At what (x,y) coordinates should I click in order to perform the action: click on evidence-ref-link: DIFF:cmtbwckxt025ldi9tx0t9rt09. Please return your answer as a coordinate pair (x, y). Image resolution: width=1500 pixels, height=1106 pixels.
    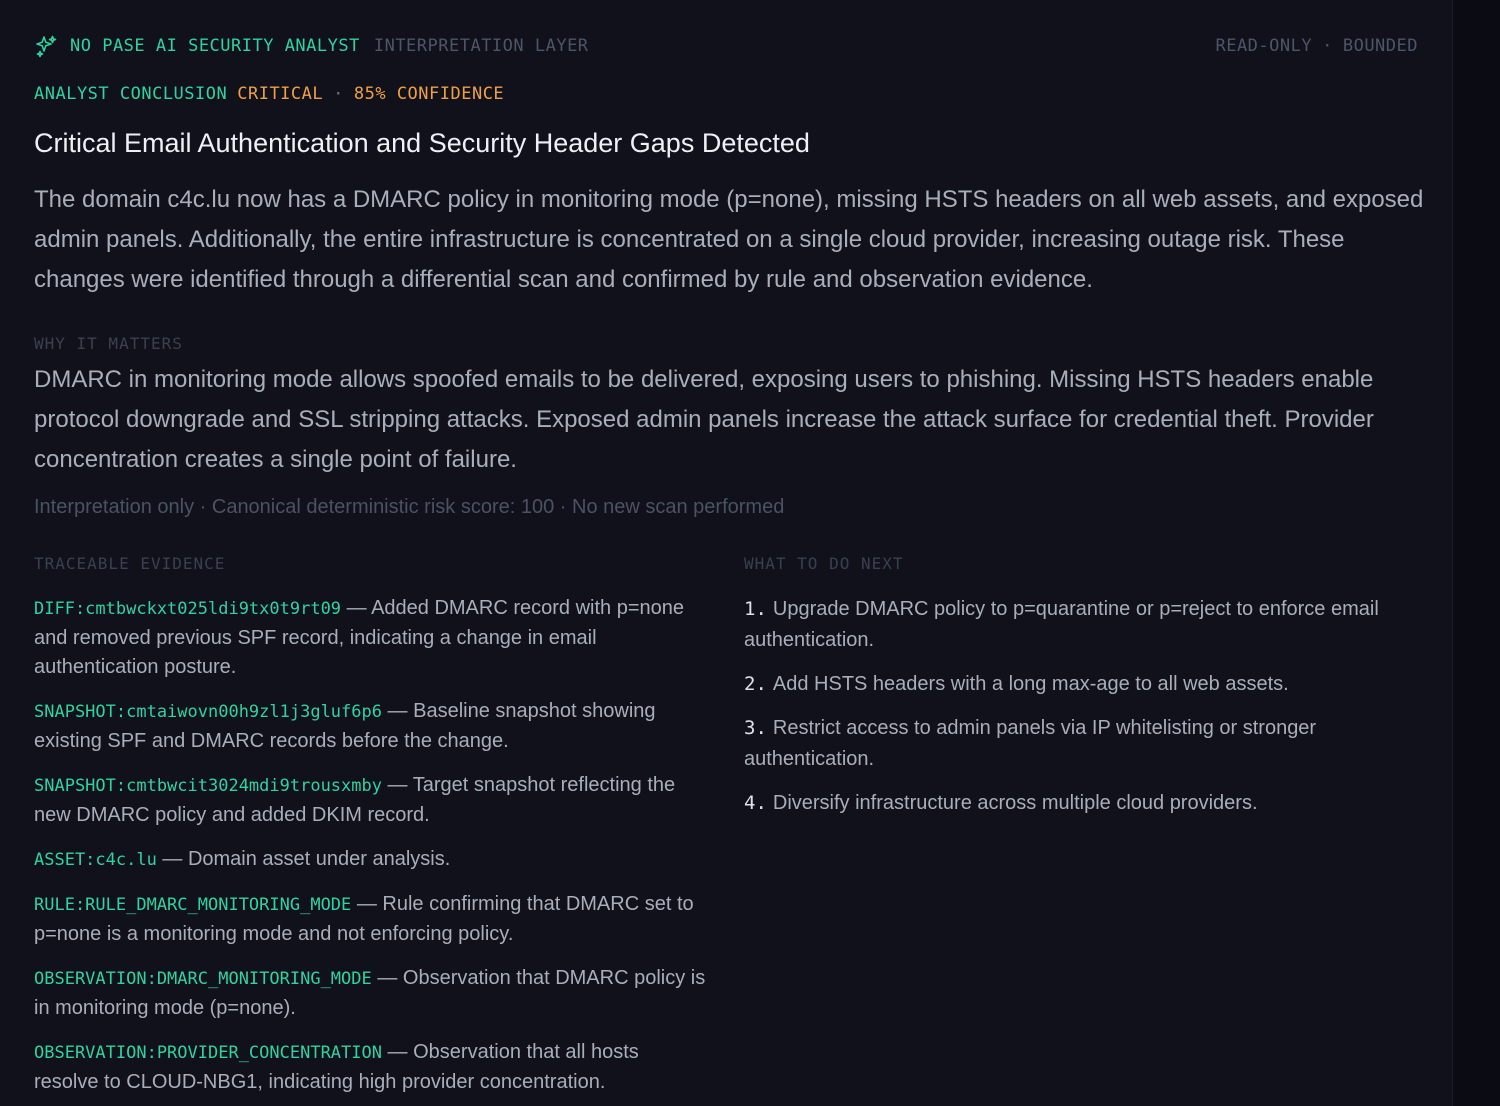
    Looking at the image, I should click on (187, 609).